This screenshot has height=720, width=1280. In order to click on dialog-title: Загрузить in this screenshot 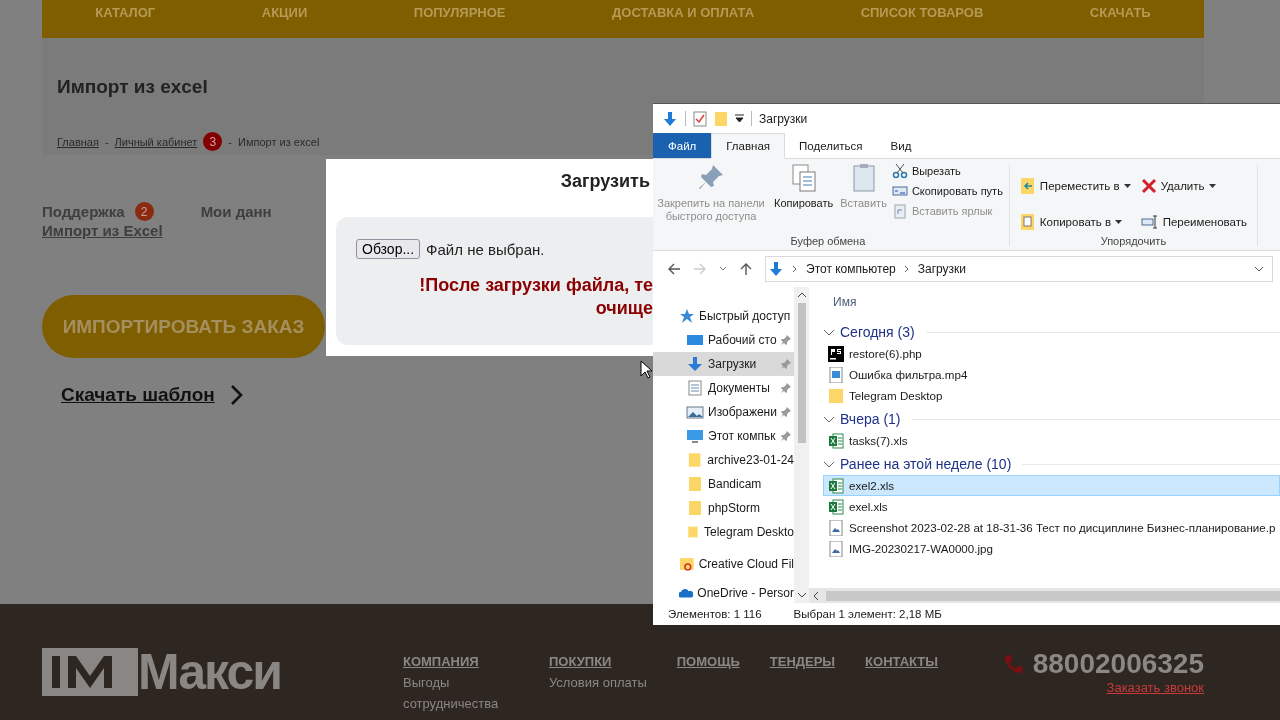, I will do `click(605, 181)`.